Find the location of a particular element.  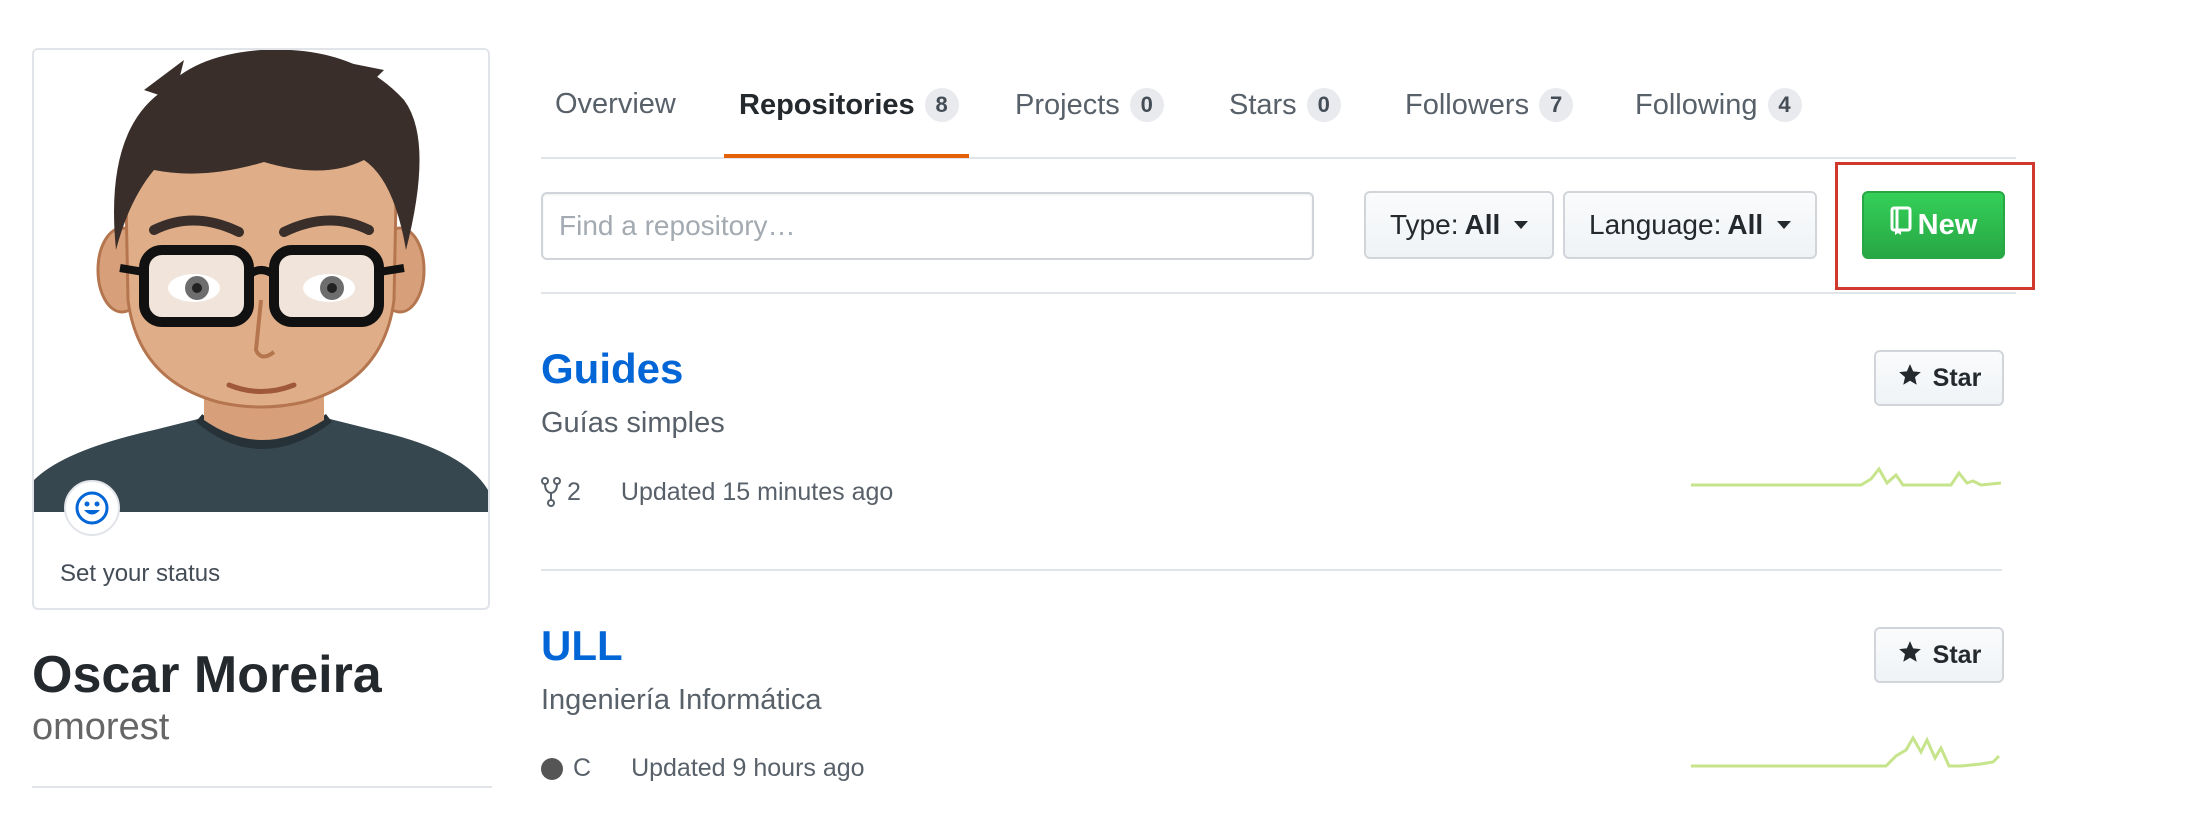

user-full-name: Oscar Moreira is located at coordinates (207, 675).